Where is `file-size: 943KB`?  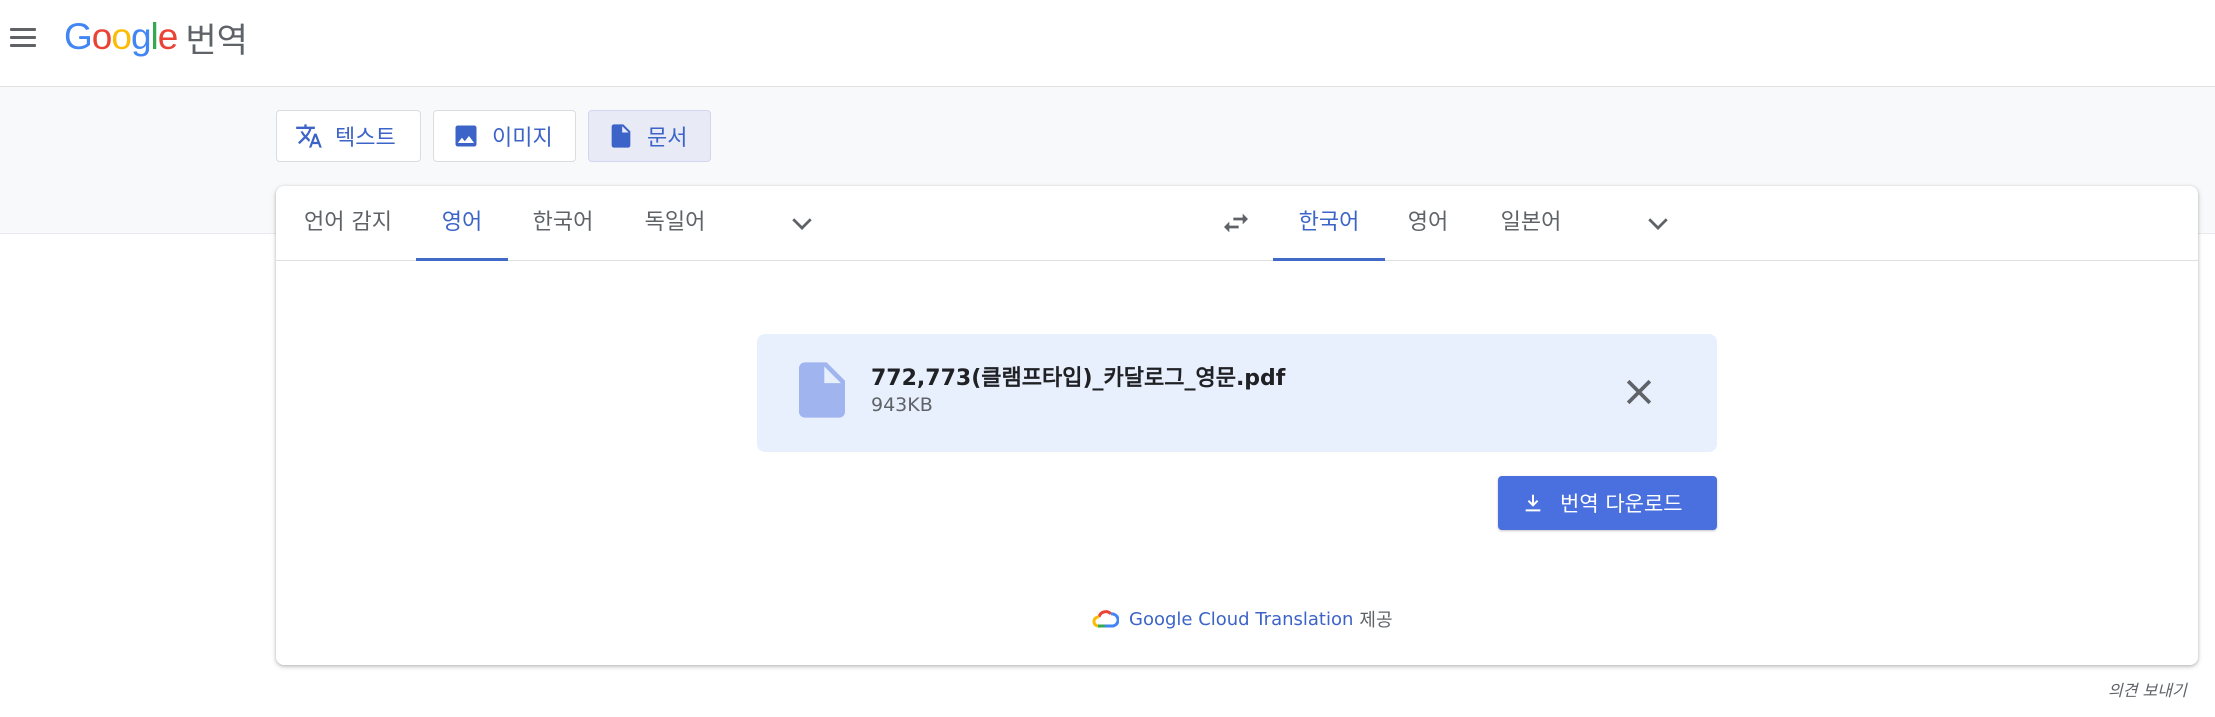
file-size: 943KB is located at coordinates (902, 405).